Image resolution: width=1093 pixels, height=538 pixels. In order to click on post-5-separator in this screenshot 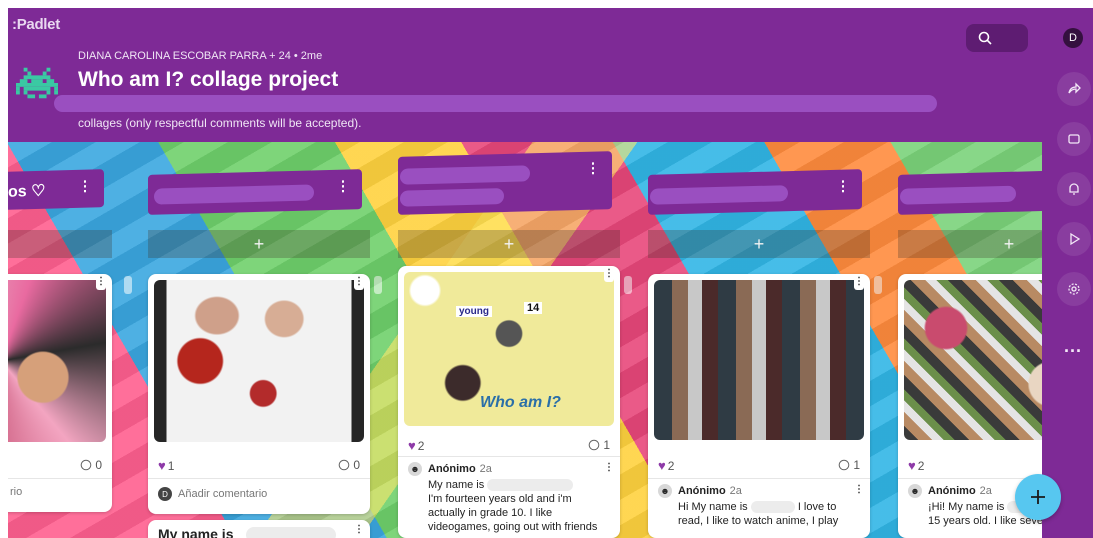, I will do `click(970, 478)`.